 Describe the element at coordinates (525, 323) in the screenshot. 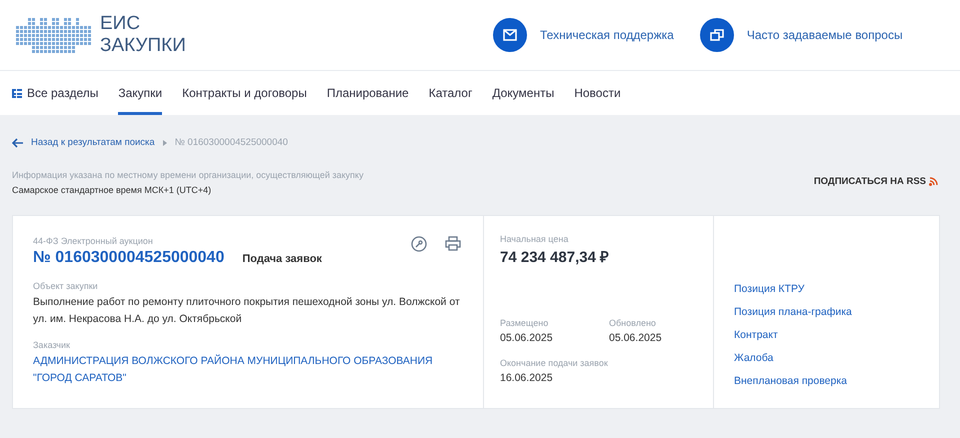

I see `field-label: Размещено` at that location.